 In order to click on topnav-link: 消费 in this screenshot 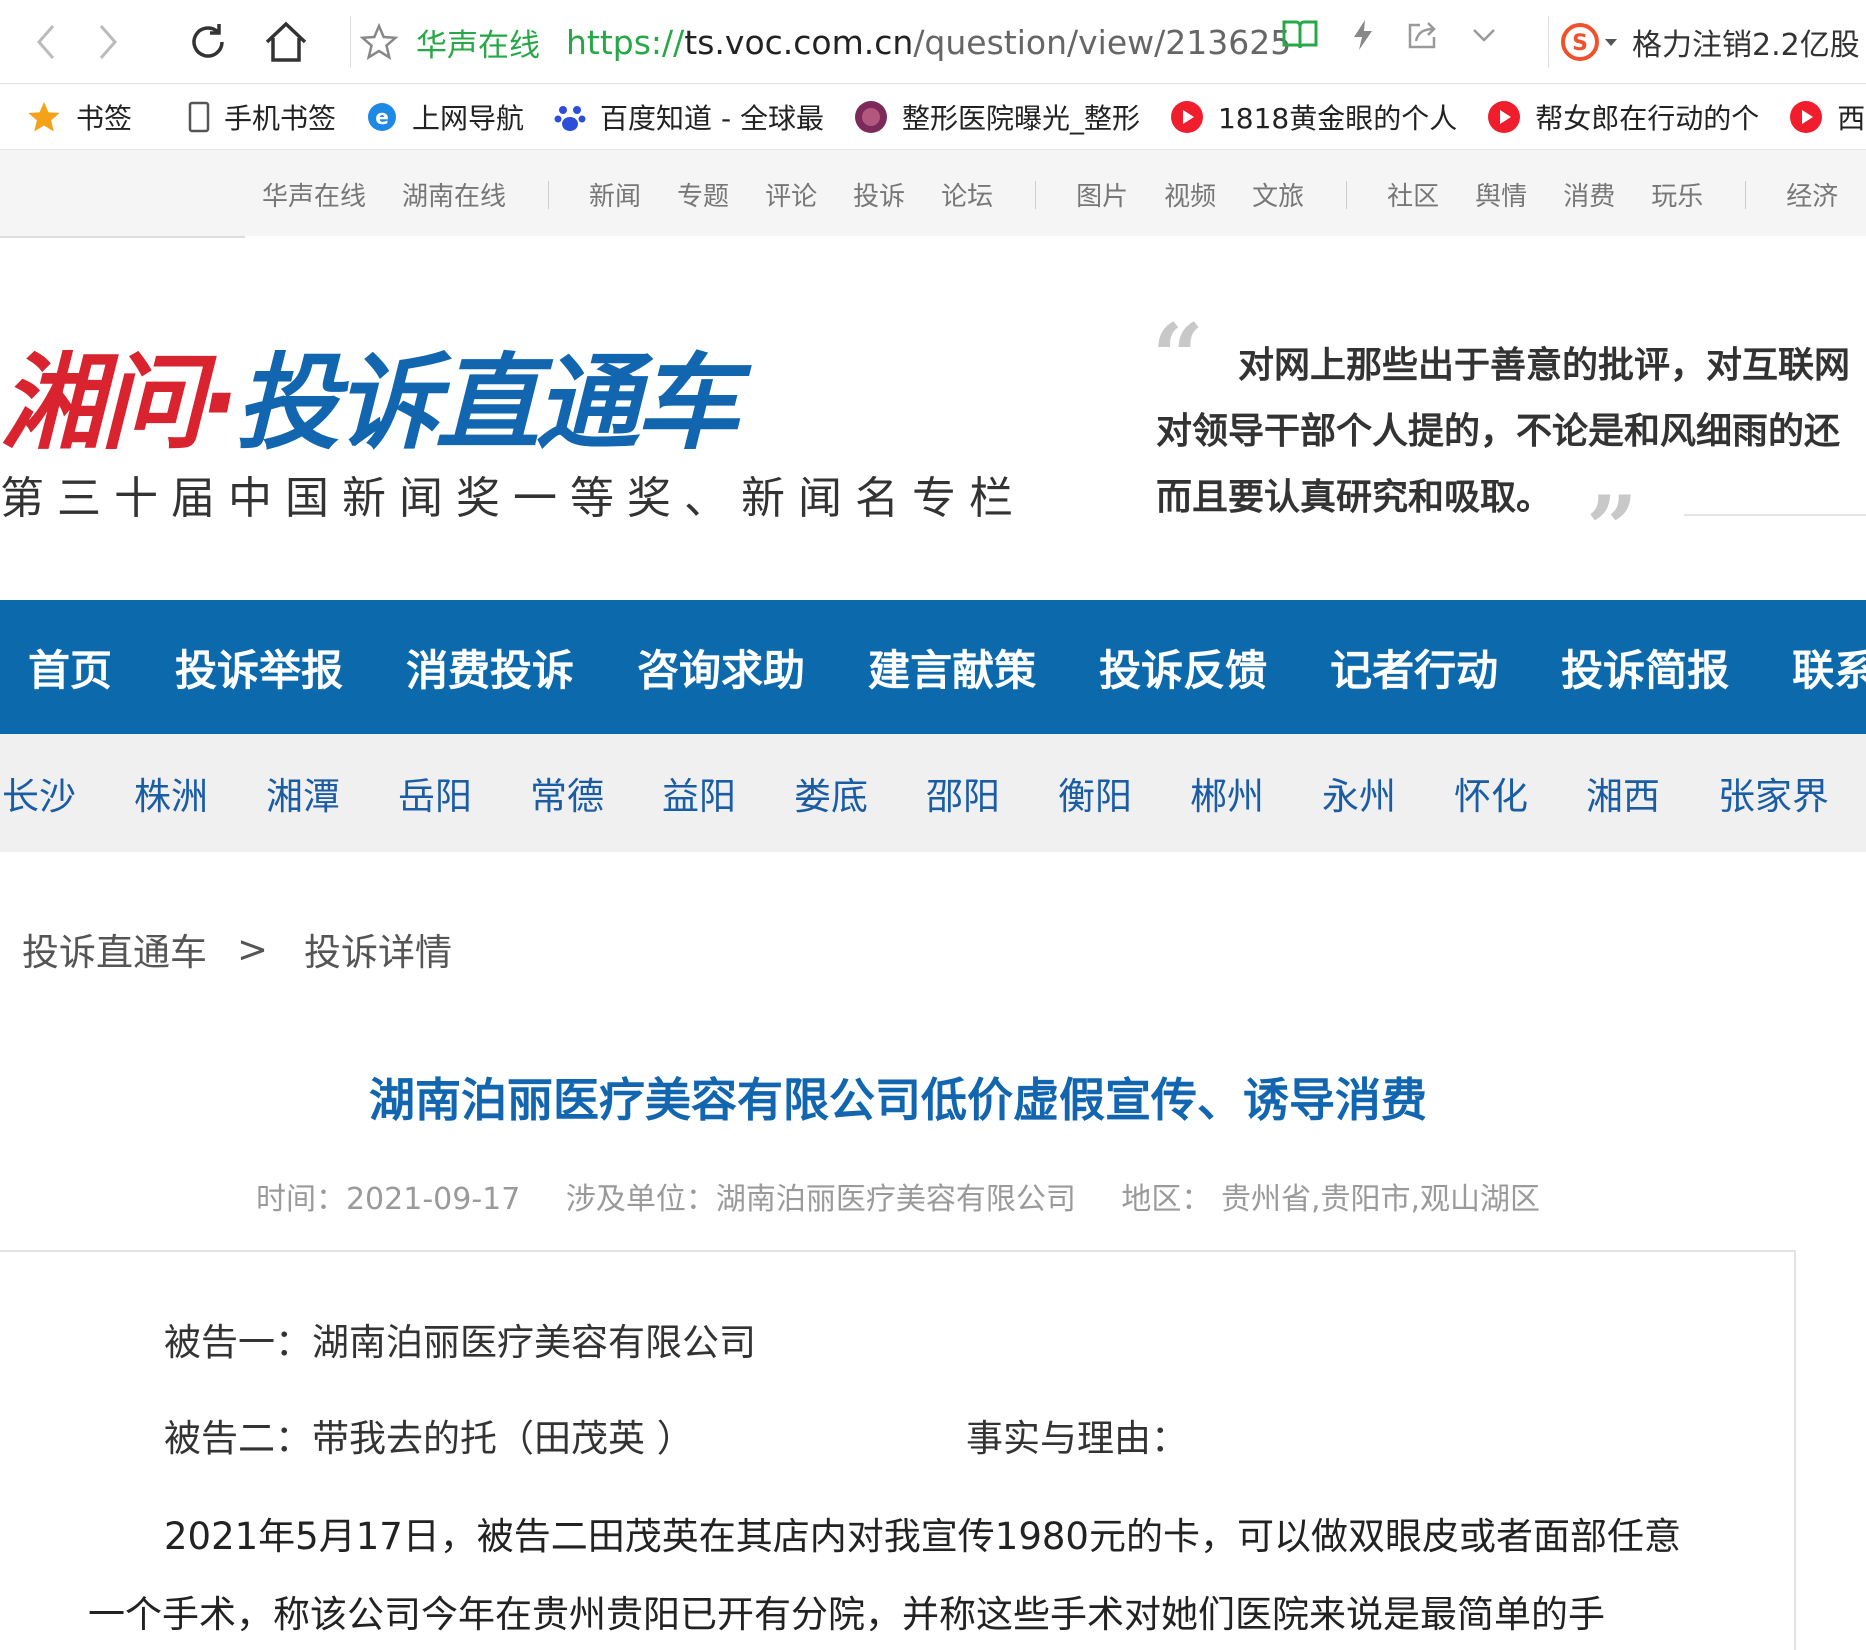, I will do `click(1589, 194)`.